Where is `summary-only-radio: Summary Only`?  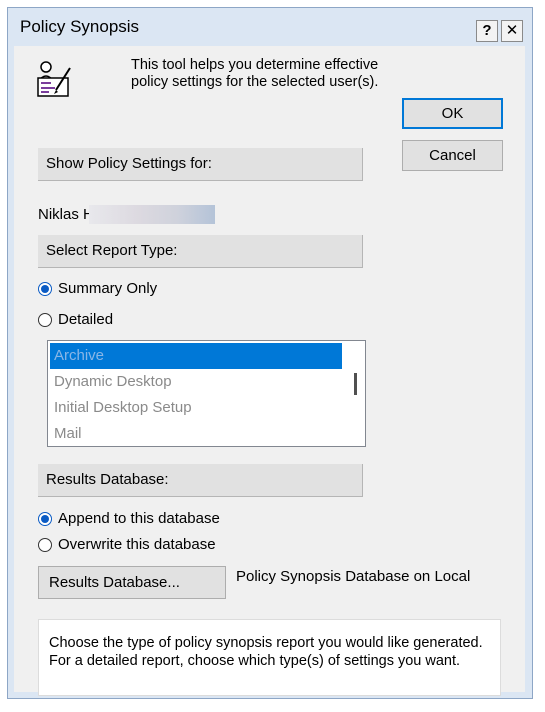
summary-only-radio: Summary Only is located at coordinates (97, 288).